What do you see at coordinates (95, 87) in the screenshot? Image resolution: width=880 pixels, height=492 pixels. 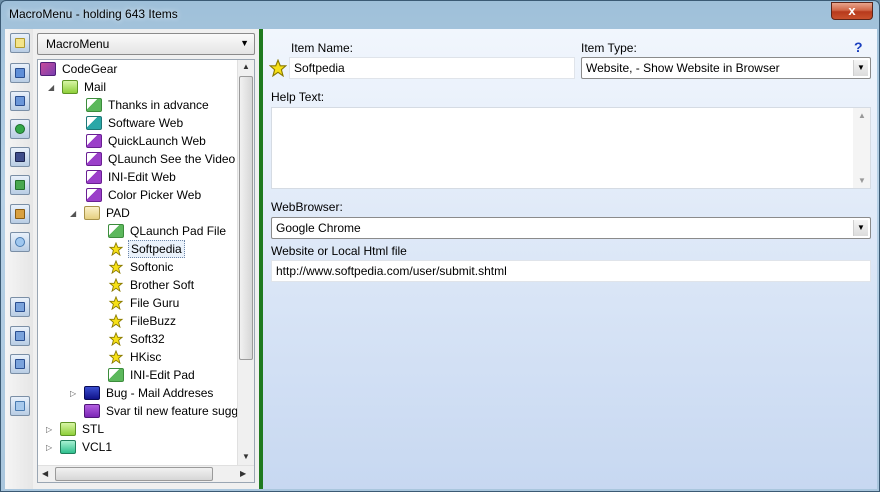 I see `tree-node-label: Mail` at bounding box center [95, 87].